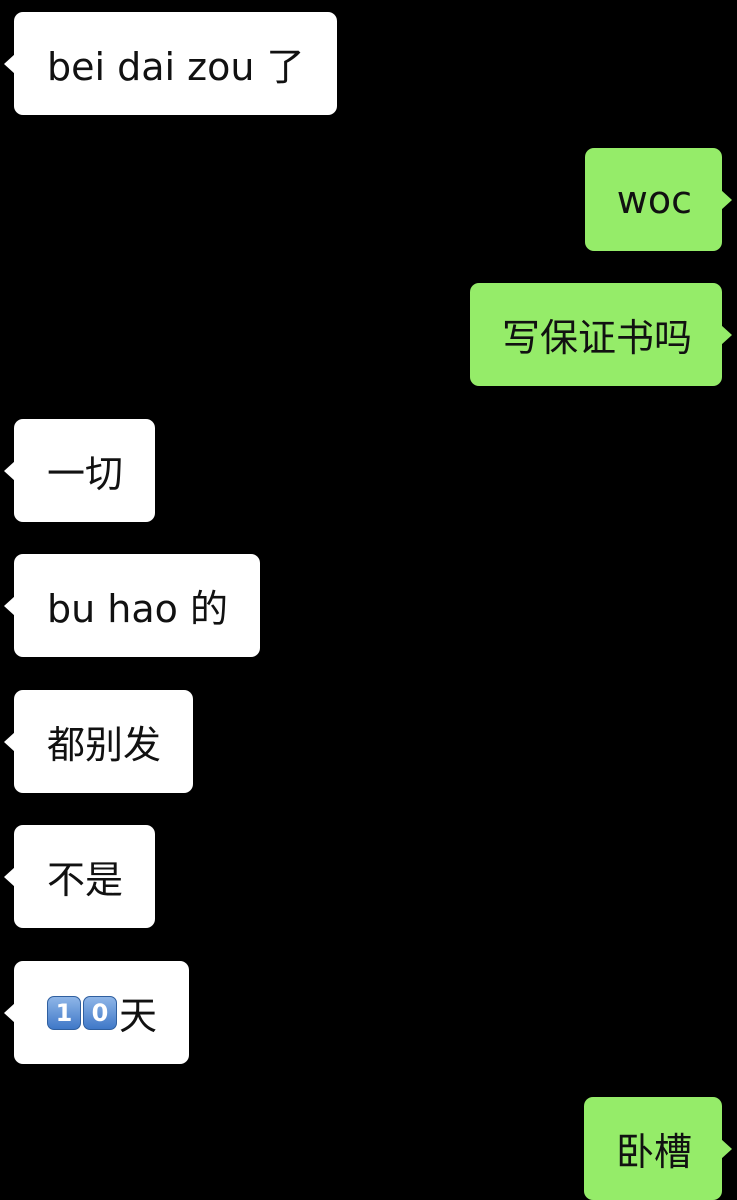 This screenshot has height=1200, width=737. I want to click on message-bubble: woc, so click(658, 199).